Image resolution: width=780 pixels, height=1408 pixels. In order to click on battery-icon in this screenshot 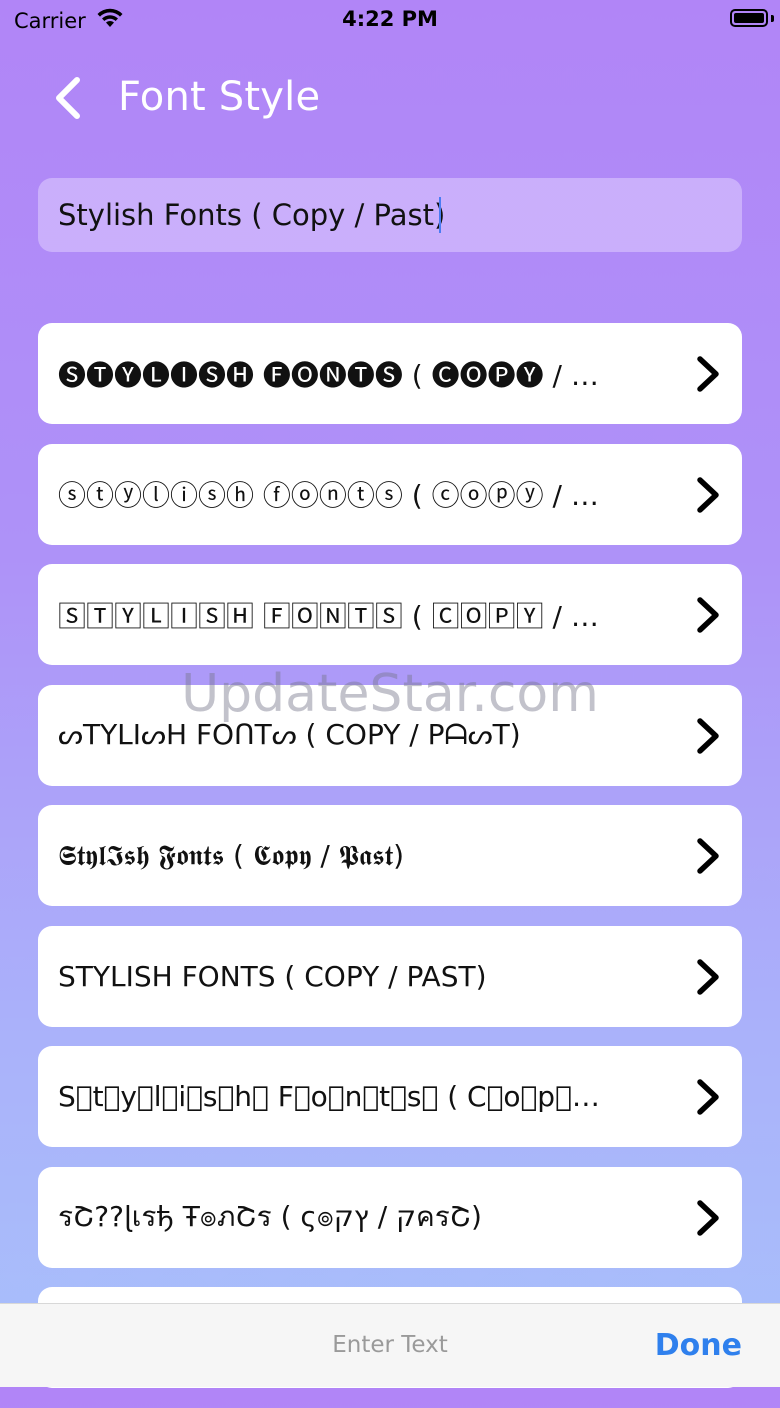, I will do `click(749, 18)`.